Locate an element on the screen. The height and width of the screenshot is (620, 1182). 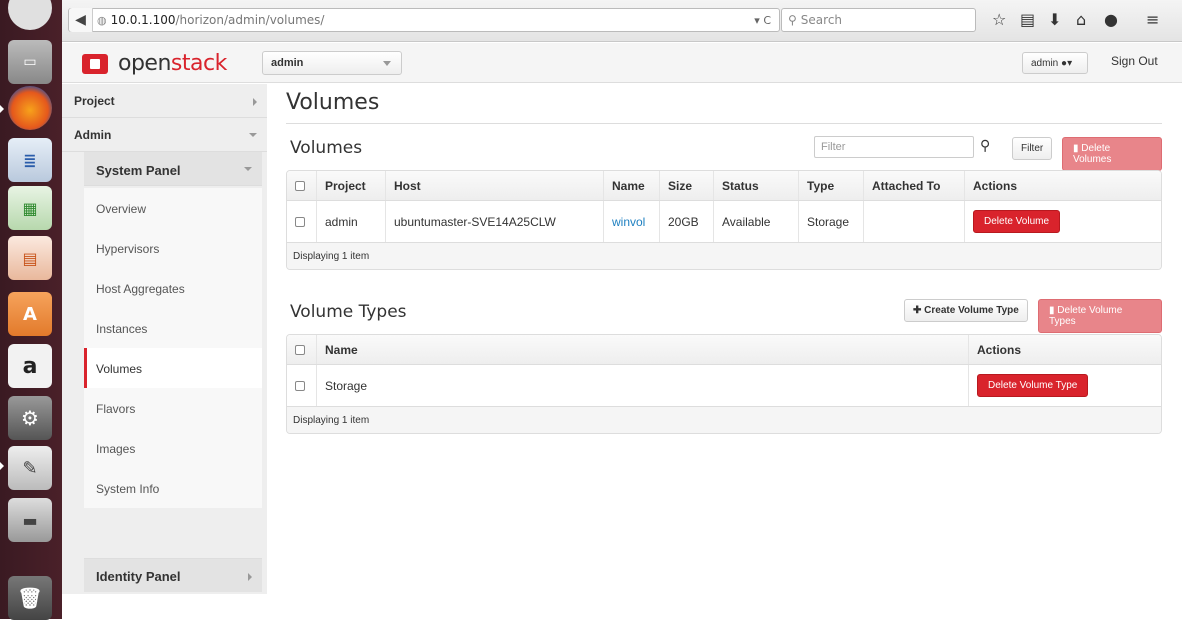
filter-button: Filter is located at coordinates (1032, 148).